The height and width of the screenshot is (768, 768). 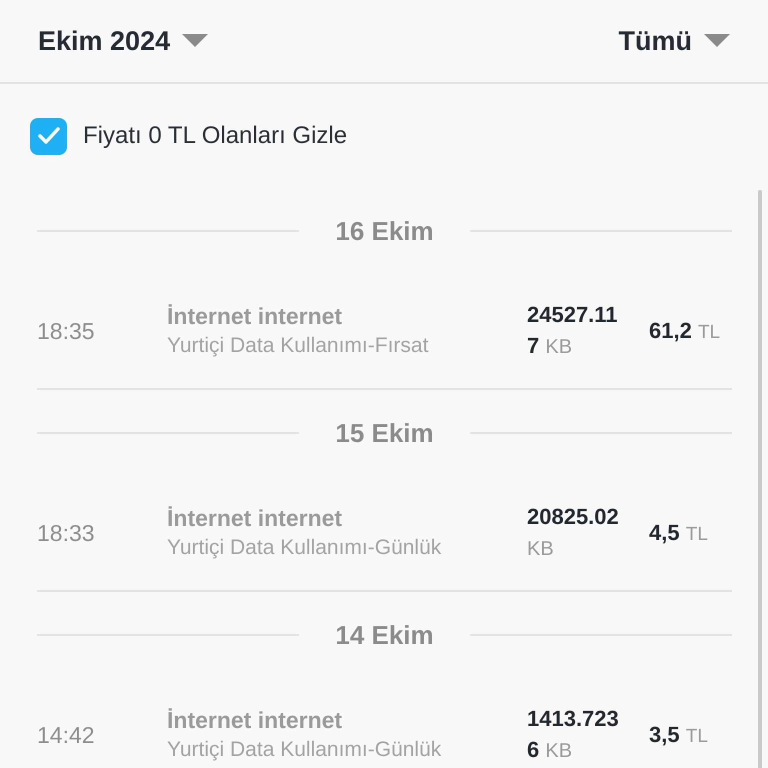 I want to click on month-dropdown: Ekim 2024, so click(x=123, y=41).